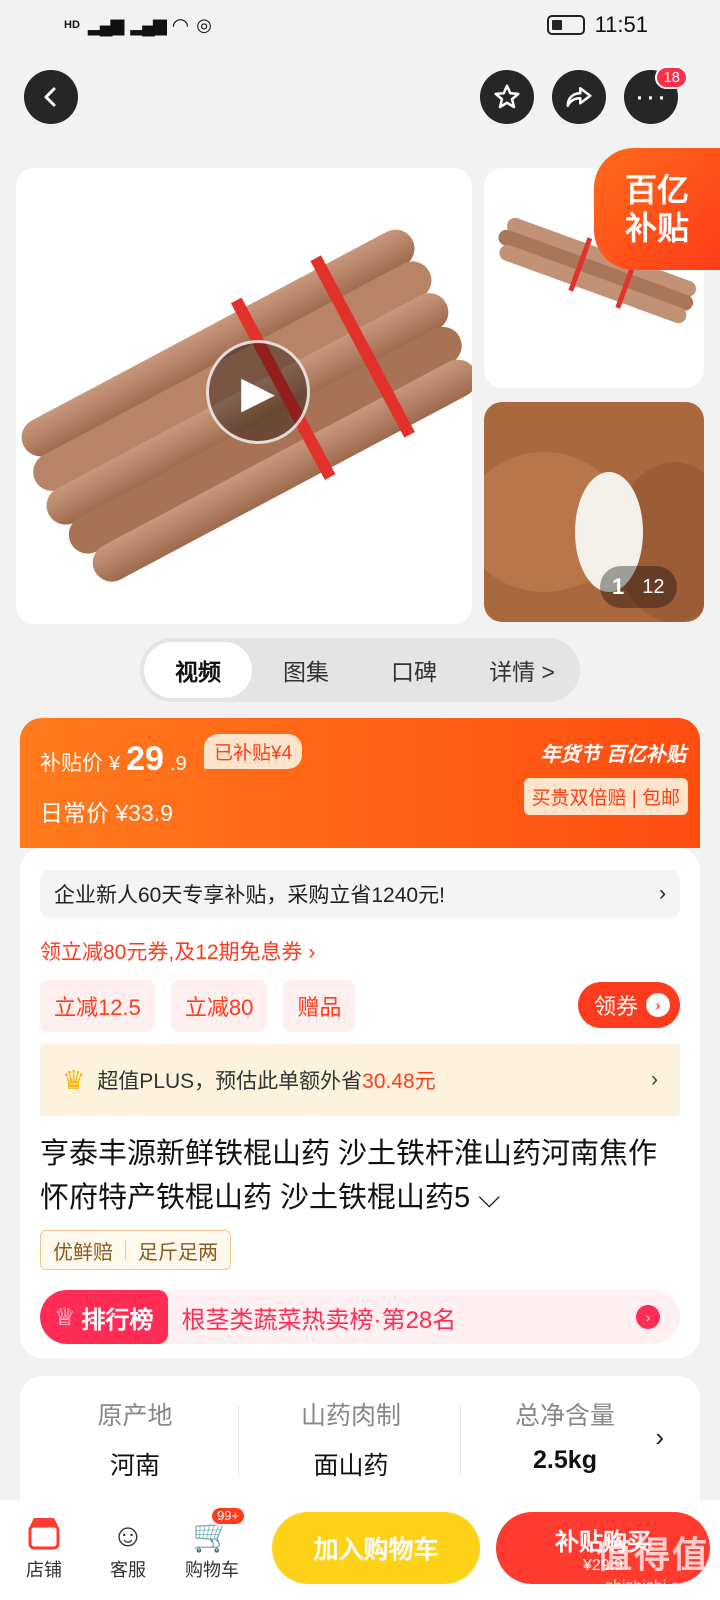 The image size is (720, 1600). What do you see at coordinates (565, 1435) in the screenshot?
I see `spec-net-weight: 总净含量 2.5kg` at bounding box center [565, 1435].